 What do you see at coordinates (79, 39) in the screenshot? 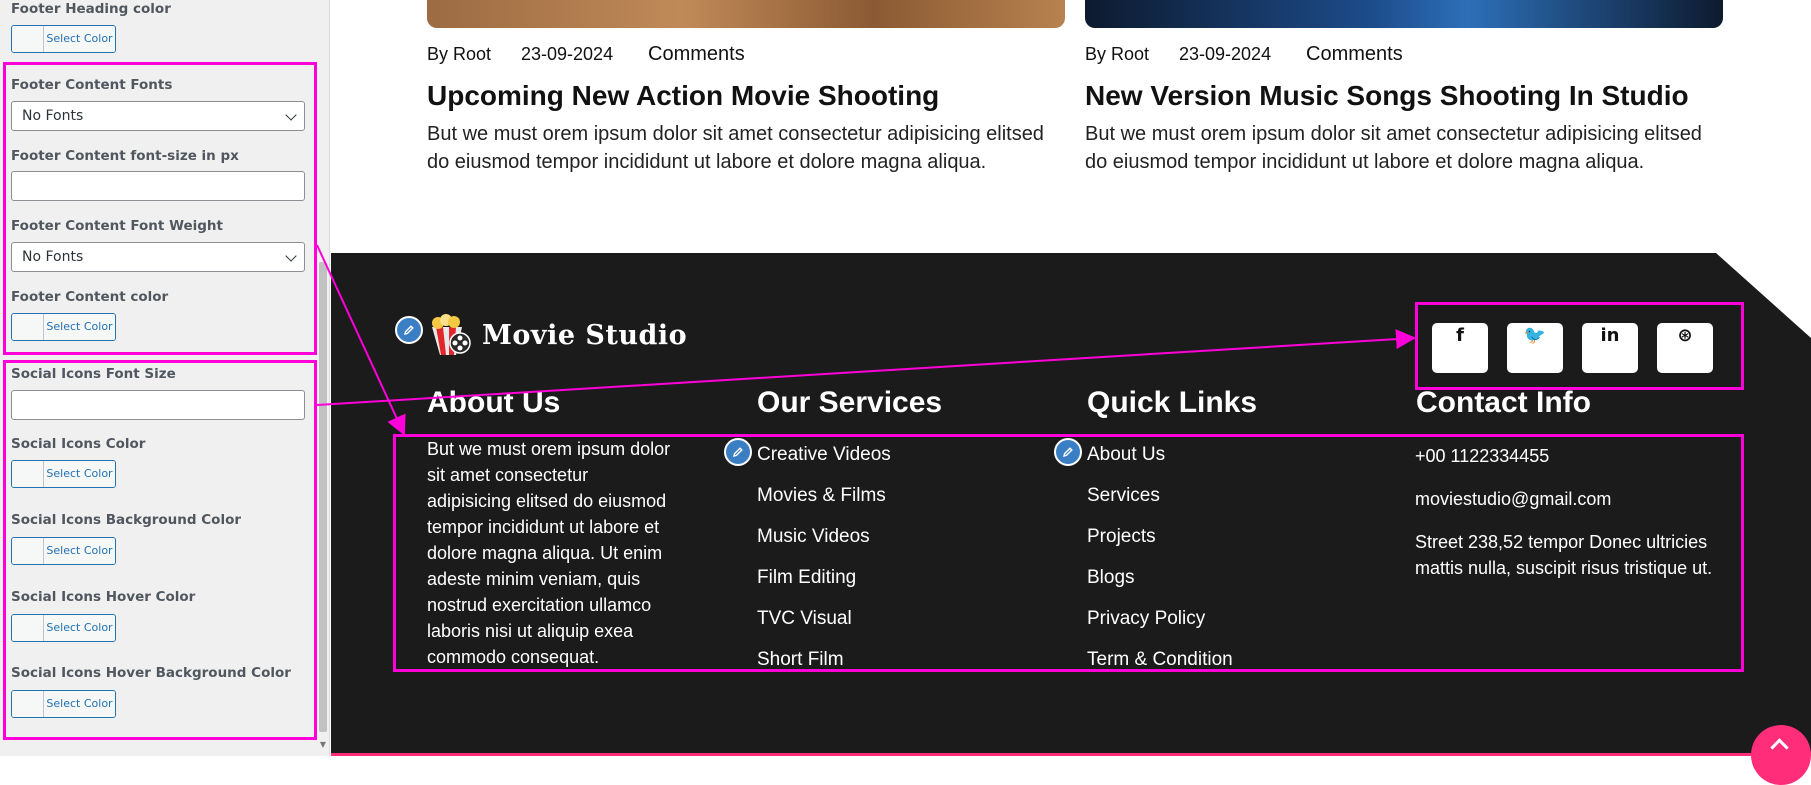
I see `select-color-label: Select Color` at bounding box center [79, 39].